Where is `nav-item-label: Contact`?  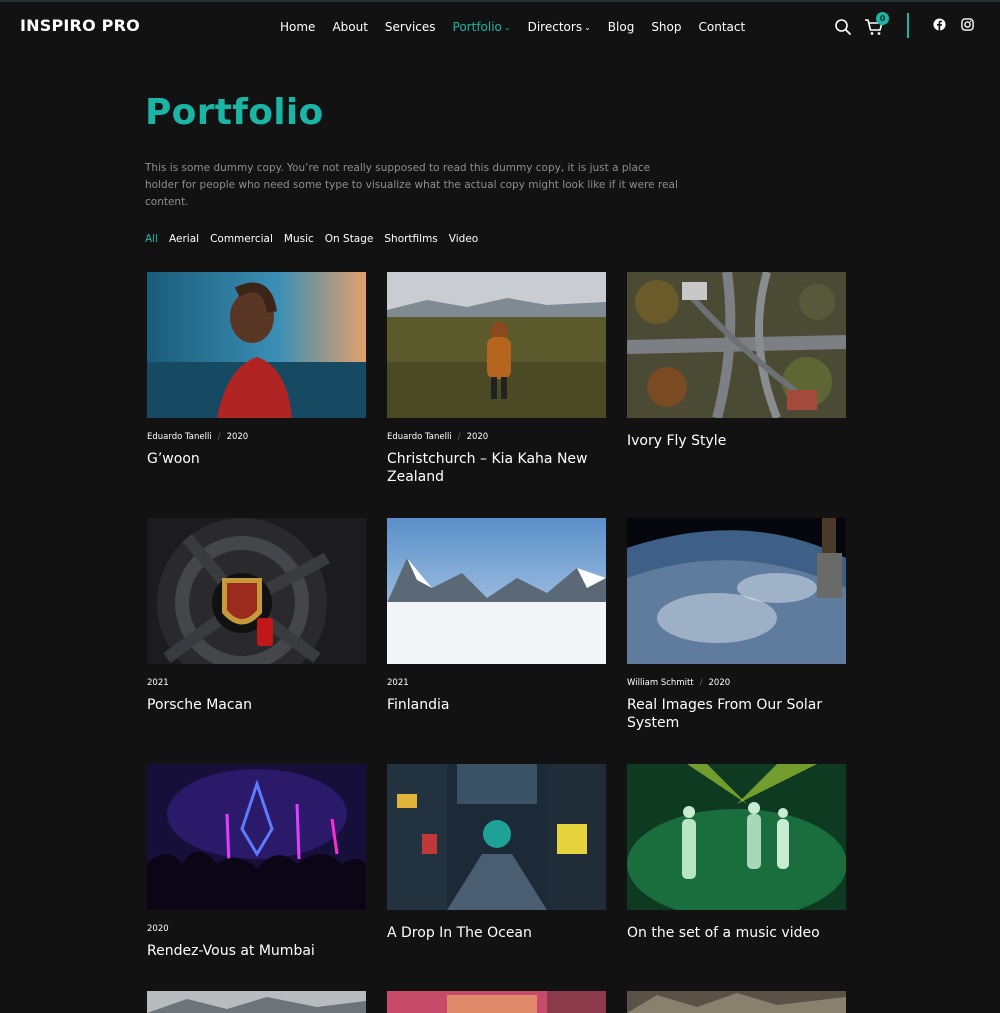 nav-item-label: Contact is located at coordinates (722, 27).